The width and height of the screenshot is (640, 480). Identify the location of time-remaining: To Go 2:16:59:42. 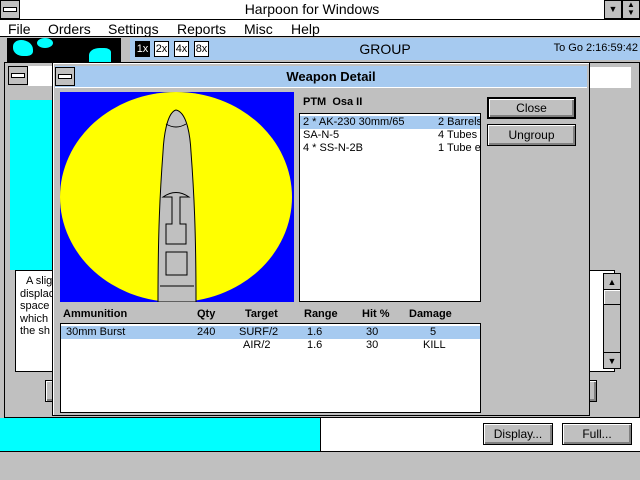
(595, 48).